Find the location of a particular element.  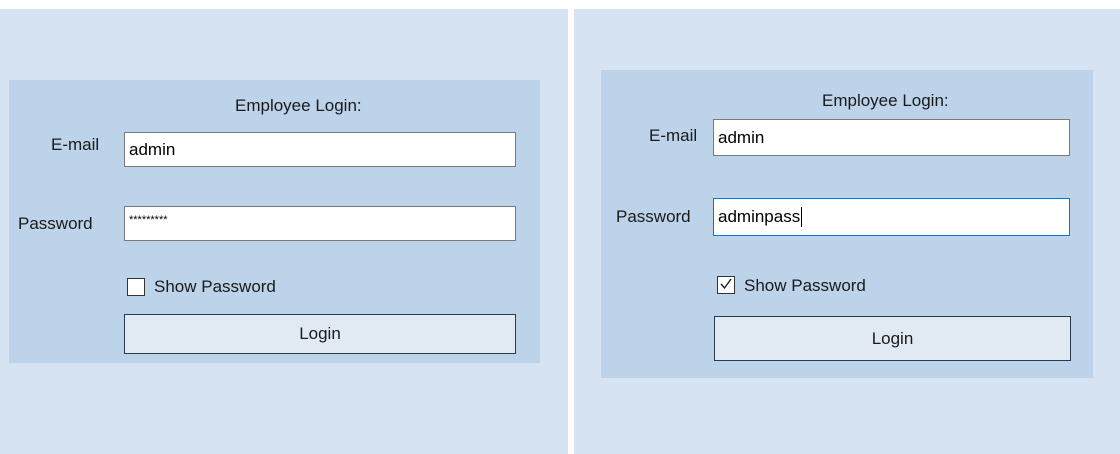

password-field-value: ********* is located at coordinates (148, 219).